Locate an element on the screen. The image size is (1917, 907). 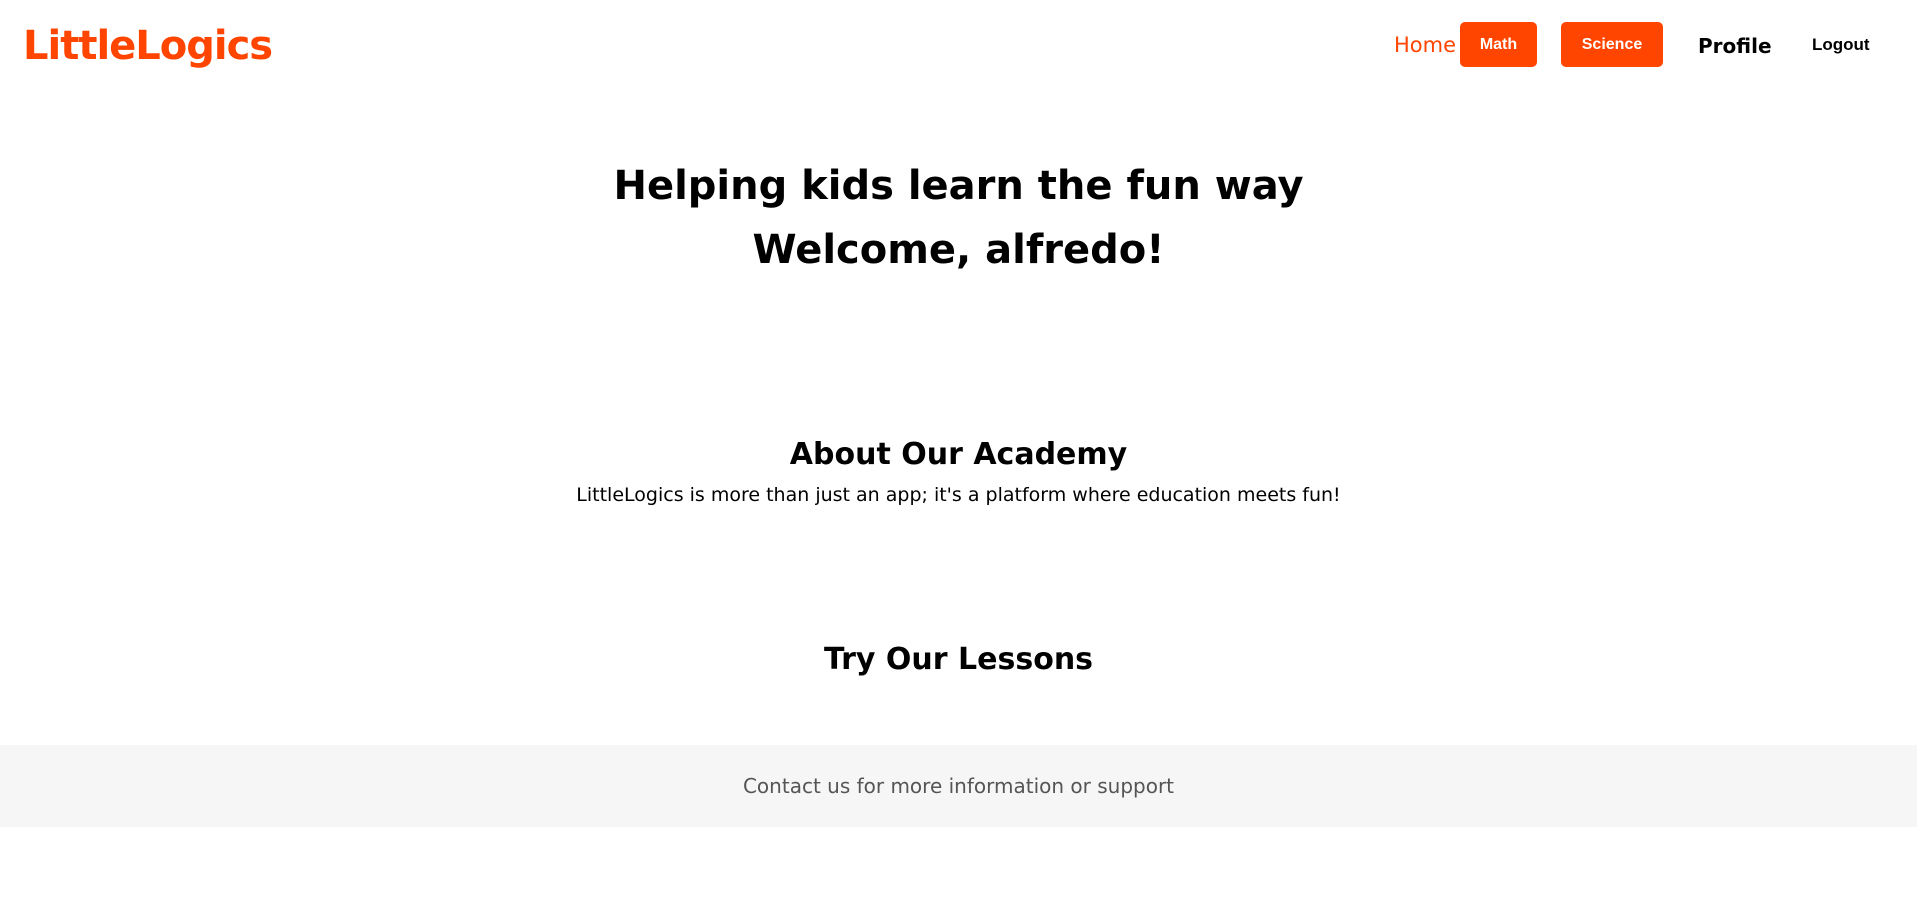
nav-home-link: Home is located at coordinates (1425, 45).